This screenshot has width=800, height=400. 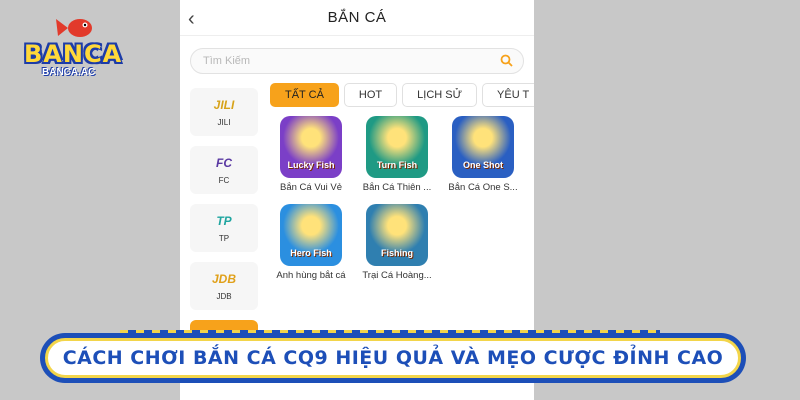 What do you see at coordinates (483, 147) in the screenshot?
I see `game-thumbnail: One Shot` at bounding box center [483, 147].